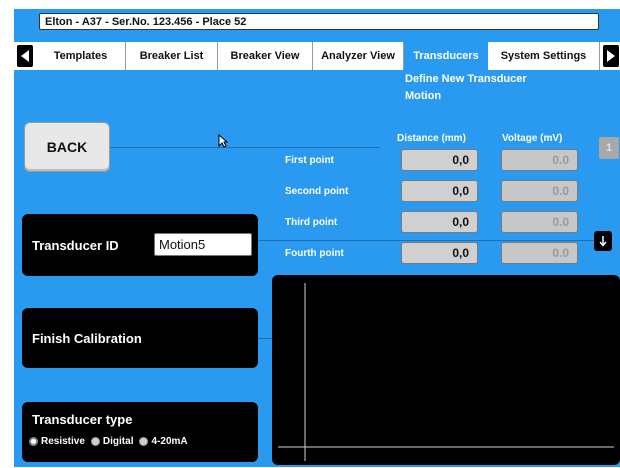  I want to click on radio-label-resistive: Resistive, so click(63, 441).